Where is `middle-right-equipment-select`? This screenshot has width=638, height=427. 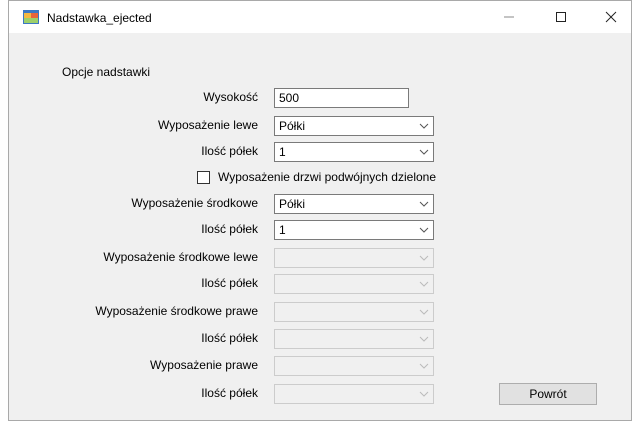 middle-right-equipment-select is located at coordinates (354, 312).